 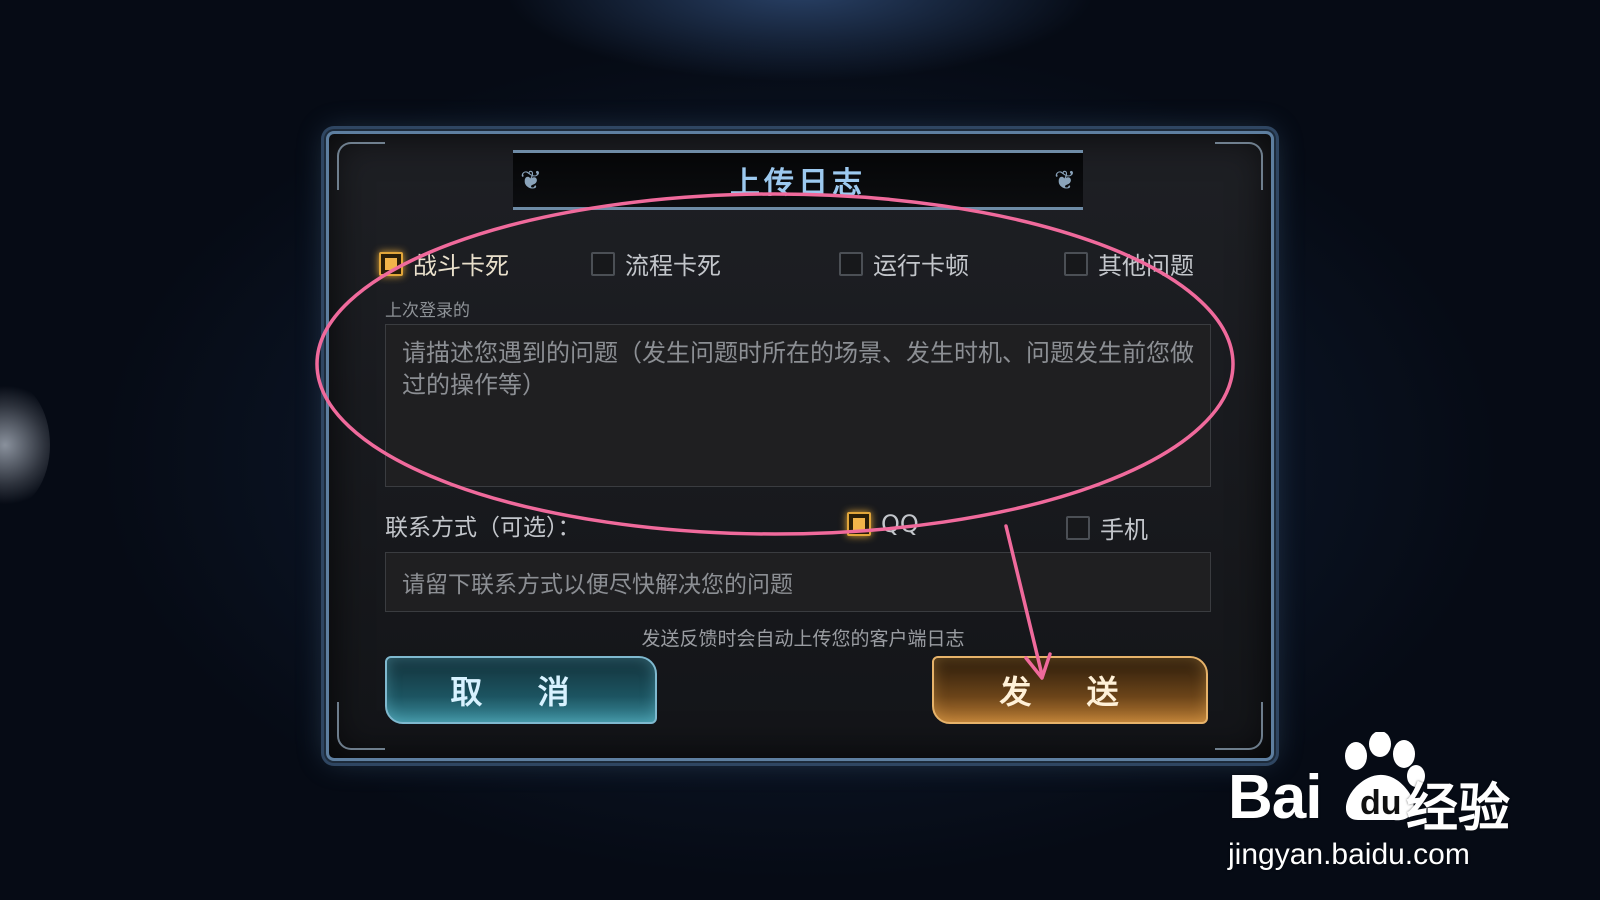 What do you see at coordinates (673, 266) in the screenshot?
I see `issue-option-label: 流程卡死` at bounding box center [673, 266].